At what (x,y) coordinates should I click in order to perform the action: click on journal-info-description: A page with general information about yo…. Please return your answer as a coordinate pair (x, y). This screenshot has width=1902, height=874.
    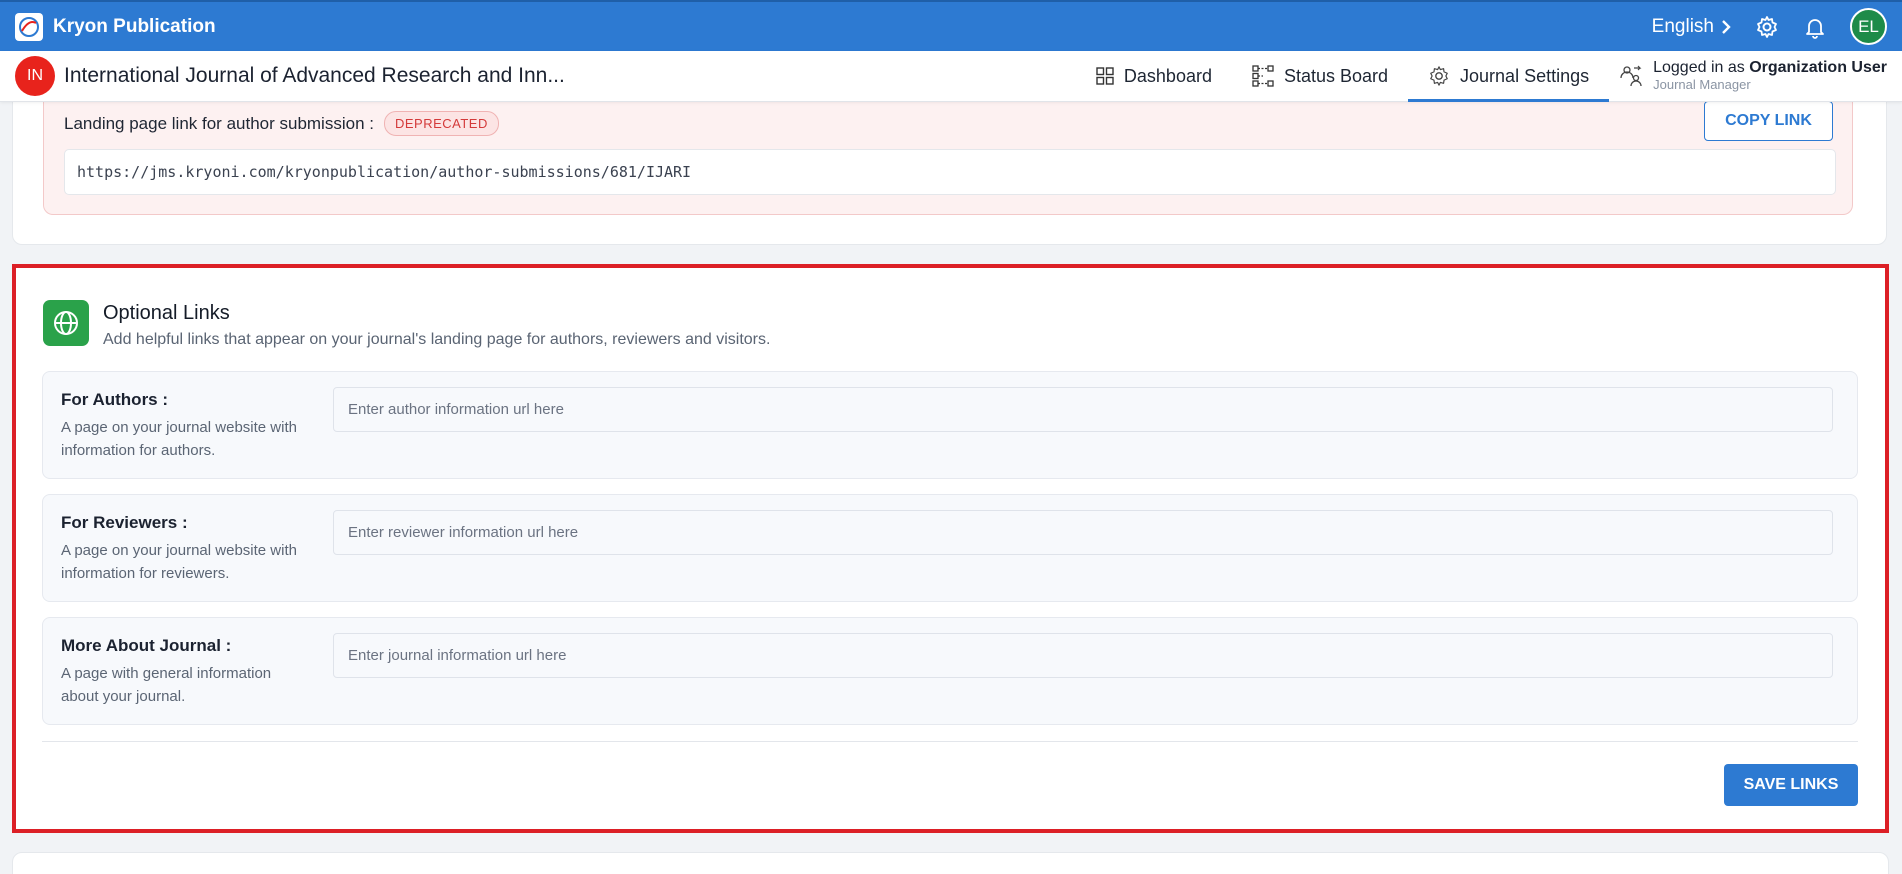
    Looking at the image, I should click on (166, 685).